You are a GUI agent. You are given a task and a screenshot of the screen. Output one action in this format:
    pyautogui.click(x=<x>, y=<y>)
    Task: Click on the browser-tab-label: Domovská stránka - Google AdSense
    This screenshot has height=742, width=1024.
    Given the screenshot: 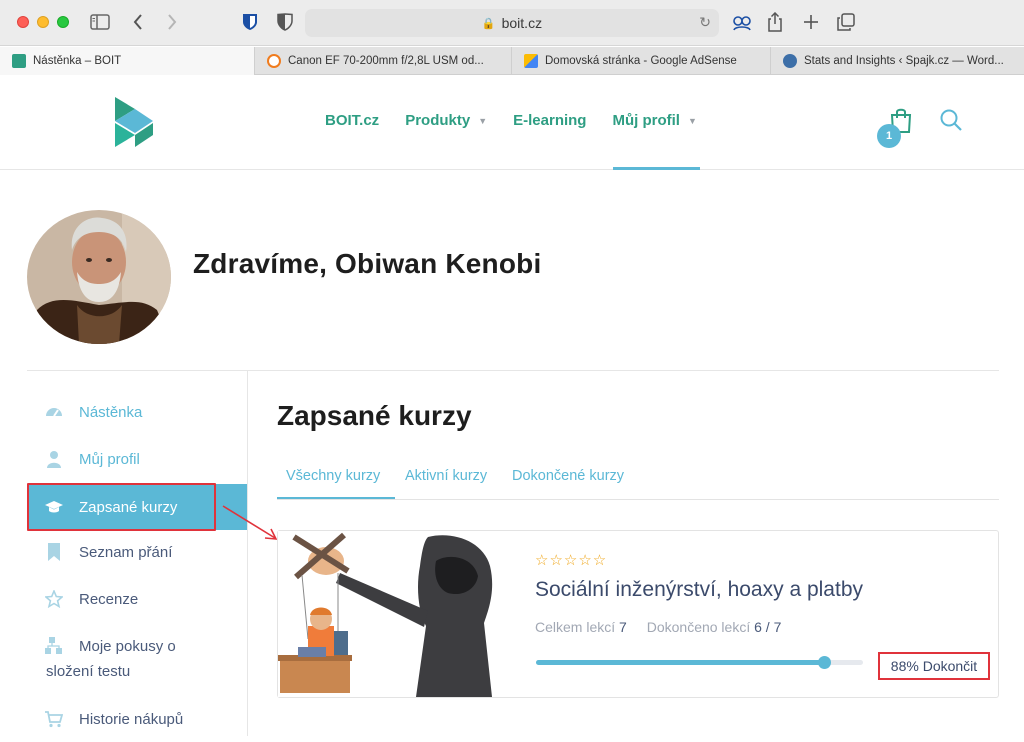 What is the action you would take?
    pyautogui.click(x=641, y=61)
    